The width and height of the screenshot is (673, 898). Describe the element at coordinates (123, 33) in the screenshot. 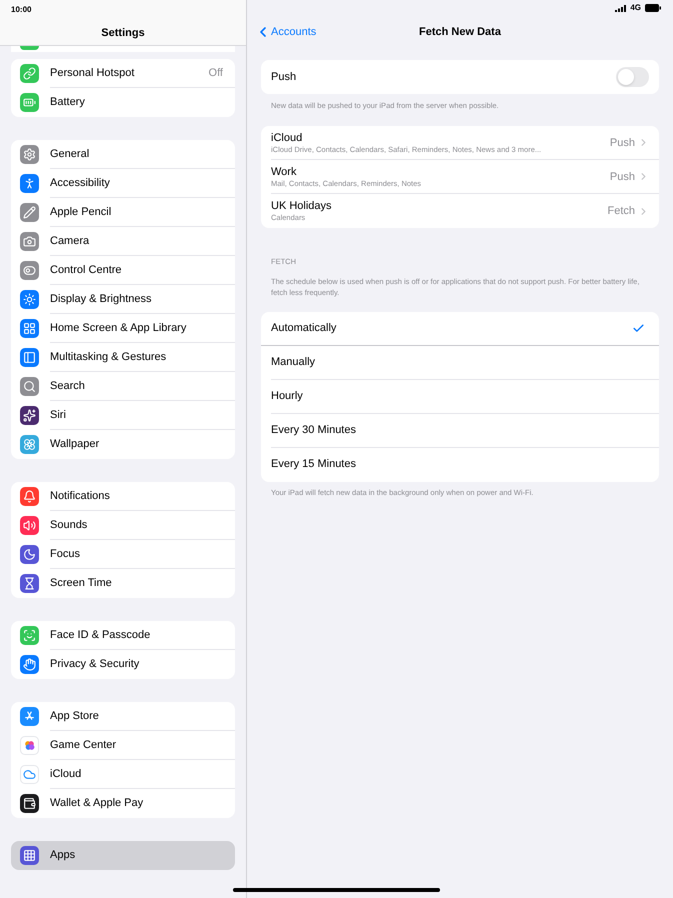

I see `sidebar-title: Settings` at that location.